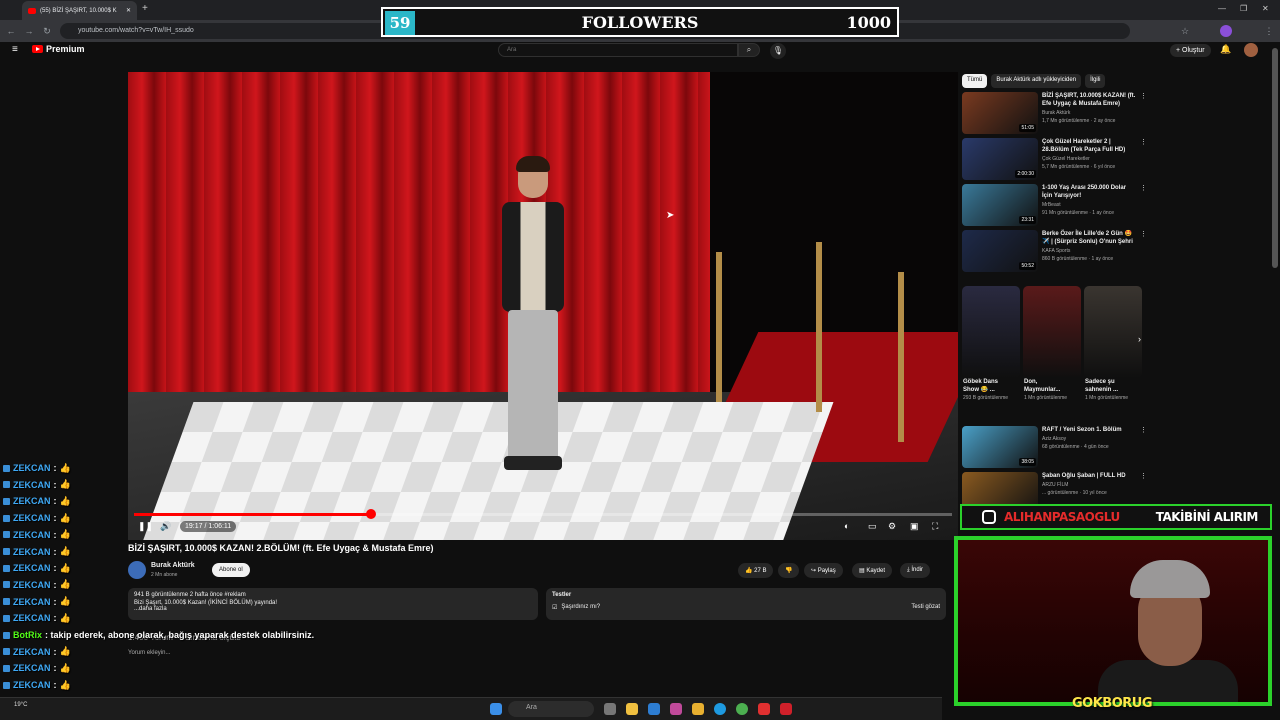 This screenshot has height=720, width=1280. I want to click on chat-message: ZEKCAN: 👍, so click(37, 585).